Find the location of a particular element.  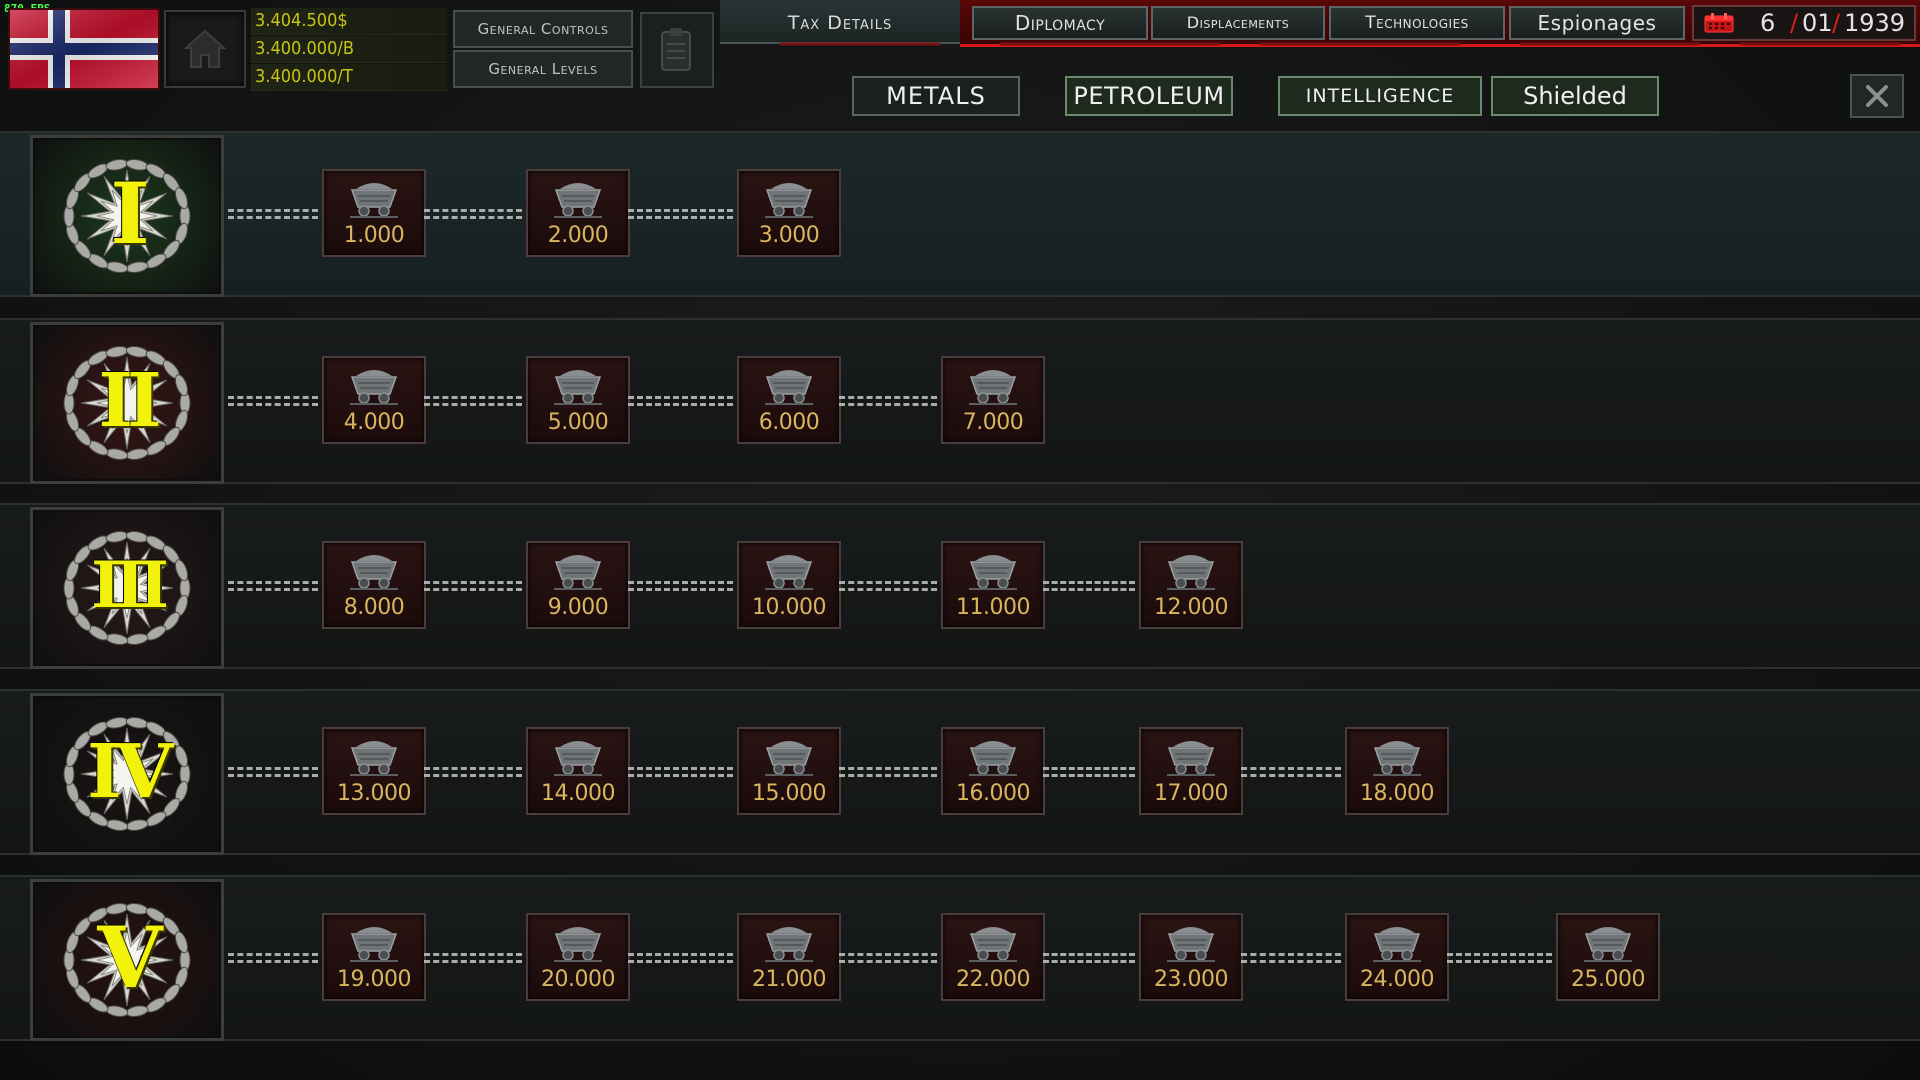

tax-level-node: 20.000 is located at coordinates (578, 957).